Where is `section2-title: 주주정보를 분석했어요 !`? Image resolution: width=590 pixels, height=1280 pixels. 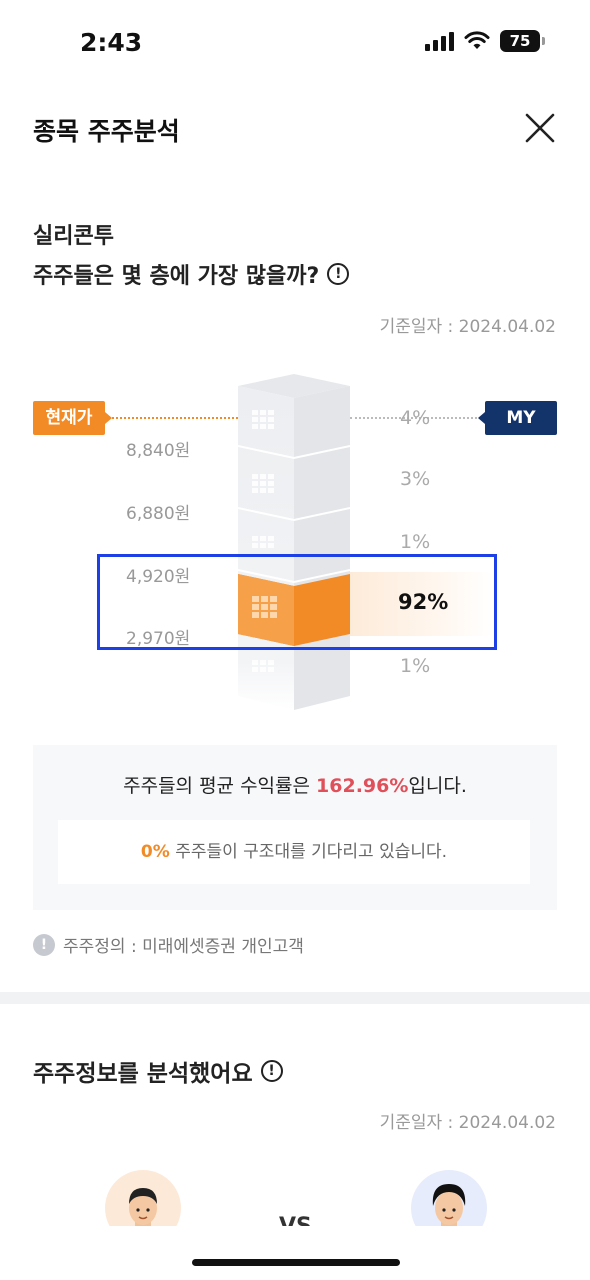
section2-title: 주주정보를 분석했어요 ! is located at coordinates (158, 1071).